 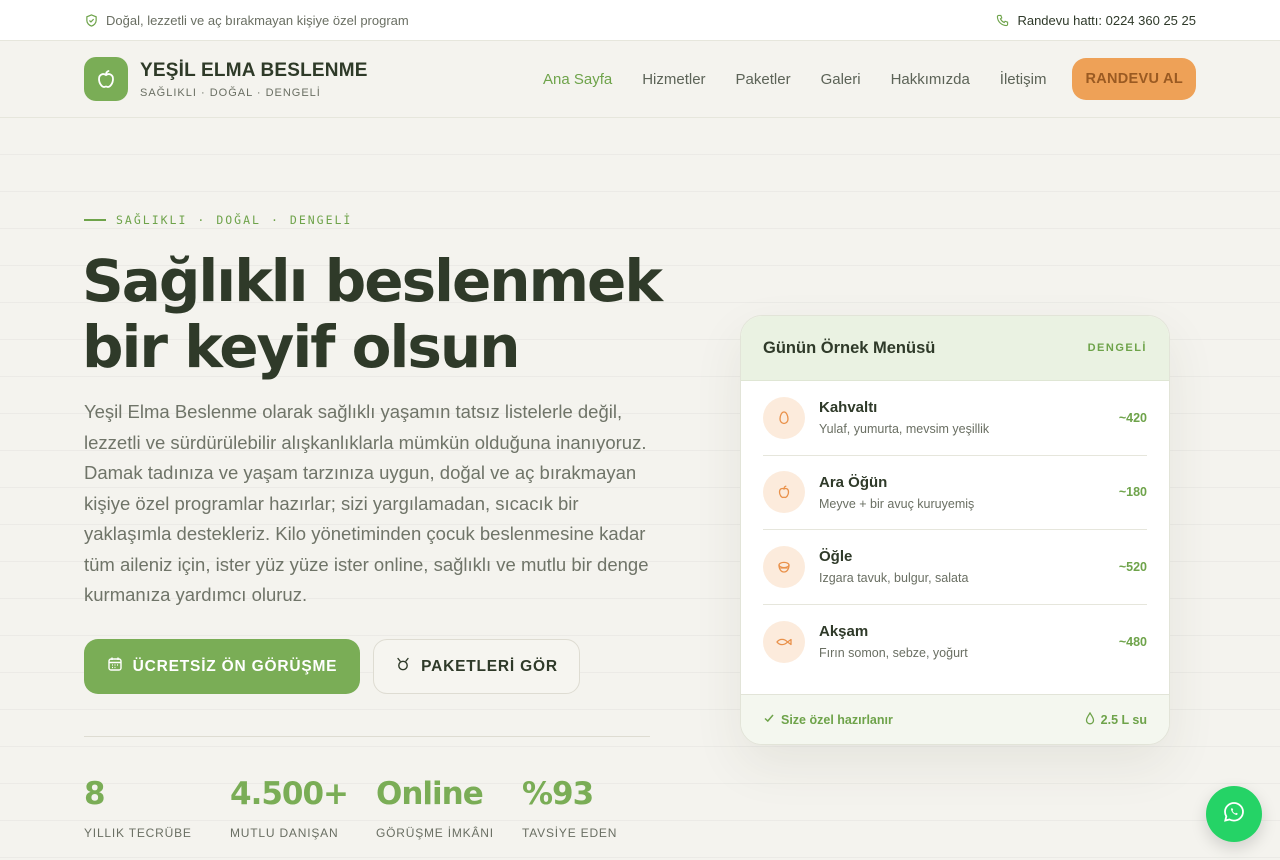 I want to click on eyebrow-dash, so click(x=95, y=220).